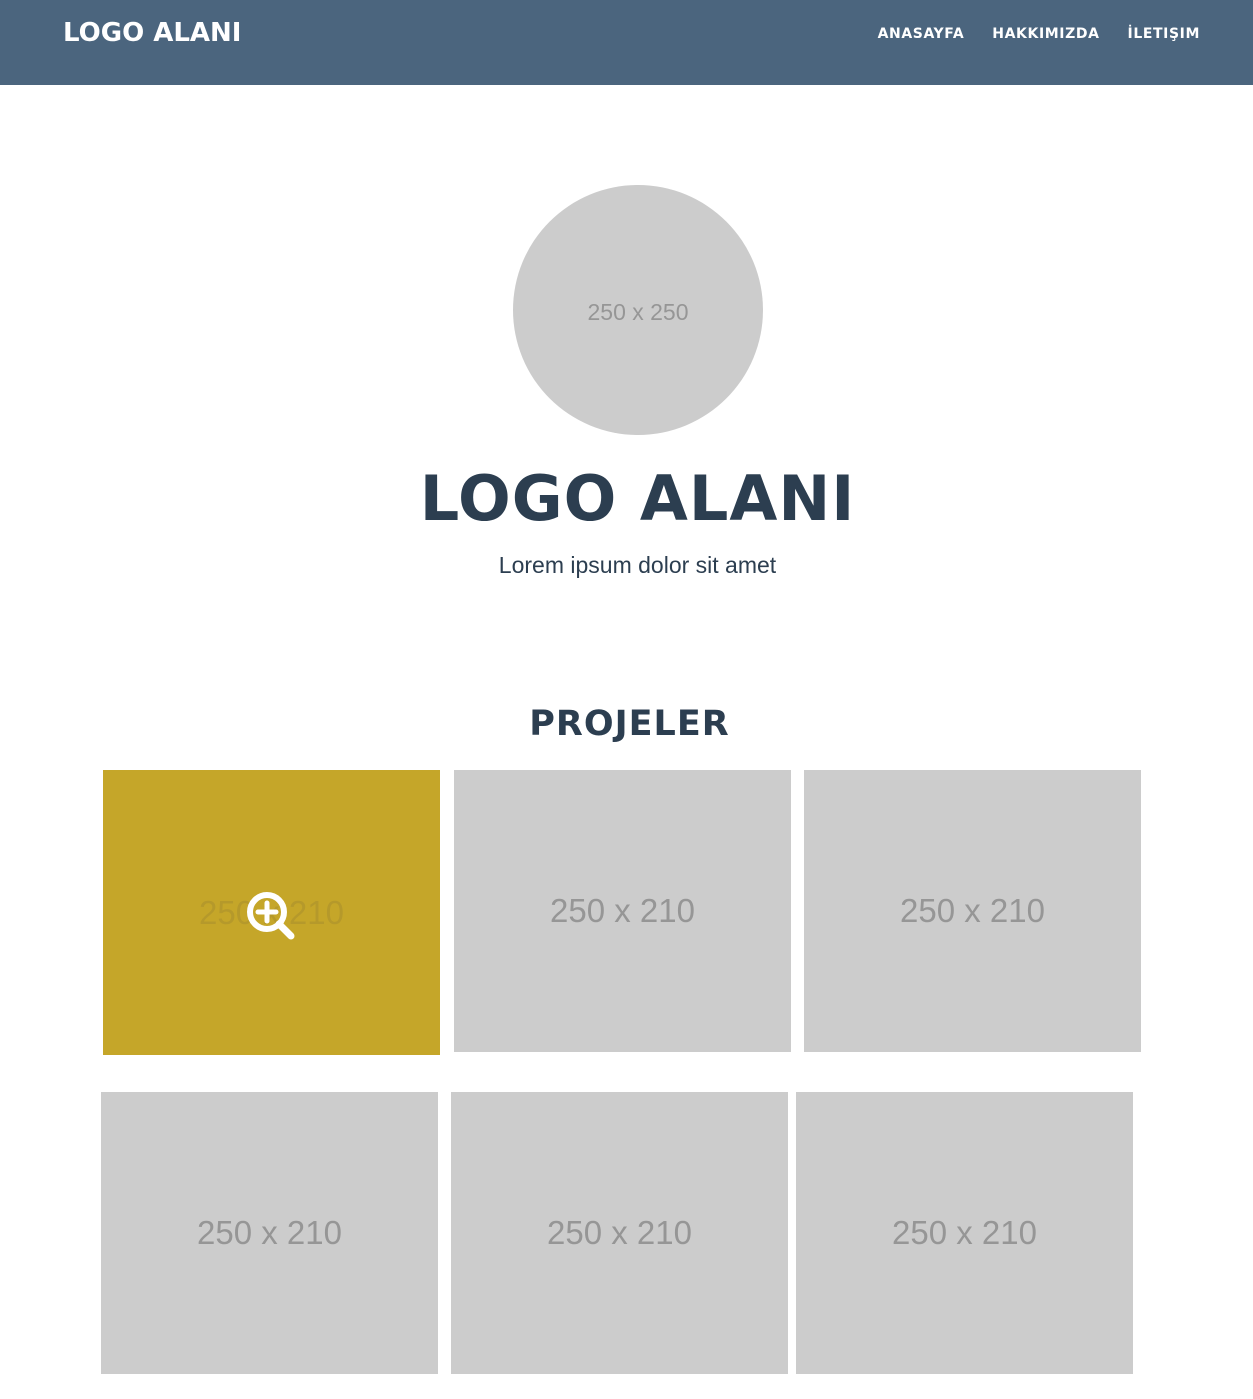 This screenshot has height=1399, width=1253. I want to click on project-tile-2: 250 x 210, so click(622, 911).